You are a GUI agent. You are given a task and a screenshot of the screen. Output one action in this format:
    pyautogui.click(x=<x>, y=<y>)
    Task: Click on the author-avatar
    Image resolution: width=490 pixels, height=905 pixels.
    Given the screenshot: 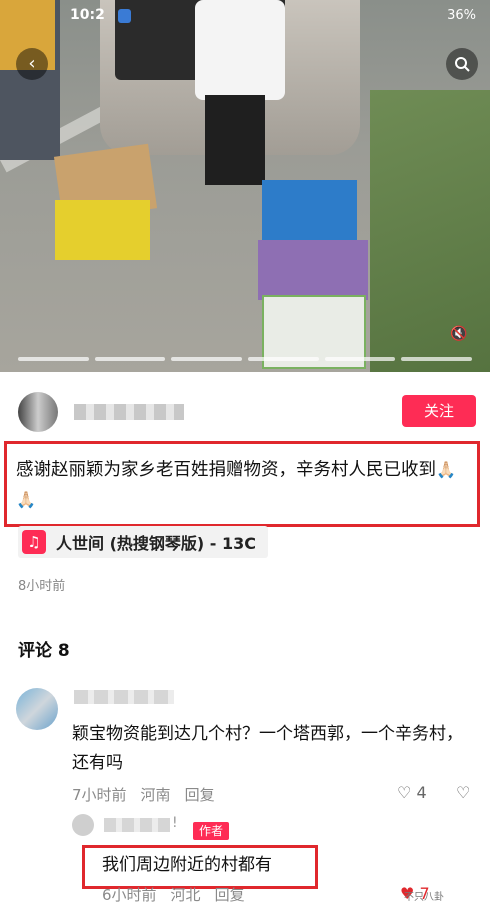 What is the action you would take?
    pyautogui.click(x=38, y=412)
    